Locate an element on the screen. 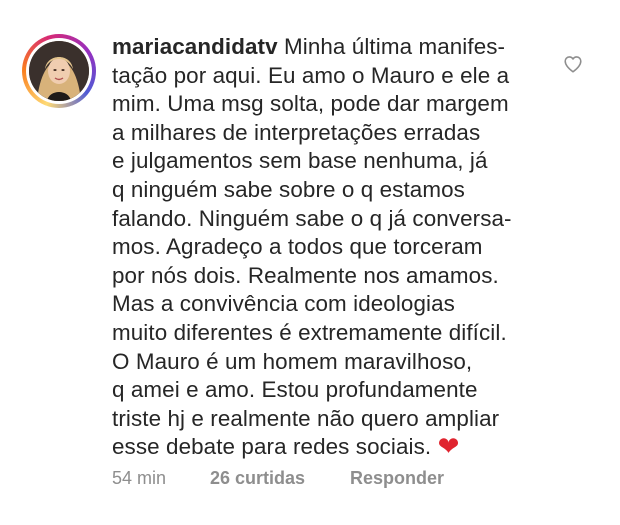 The width and height of the screenshot is (620, 525). comment-text: O Mauro é um homem maravilhoso, is located at coordinates (292, 361).